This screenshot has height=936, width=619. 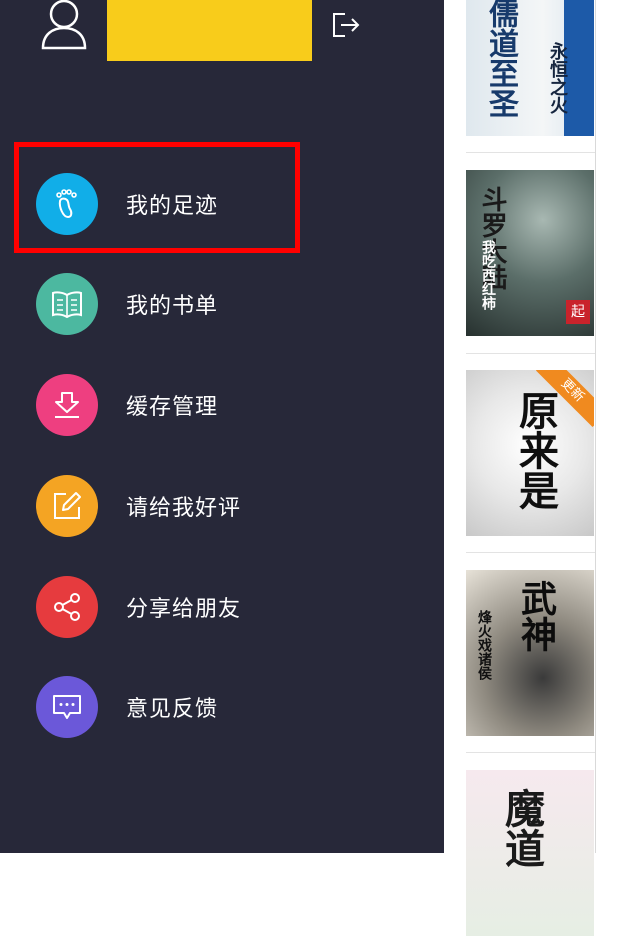 I want to click on menu-item-rate: 请给我好评, so click(x=226, y=506).